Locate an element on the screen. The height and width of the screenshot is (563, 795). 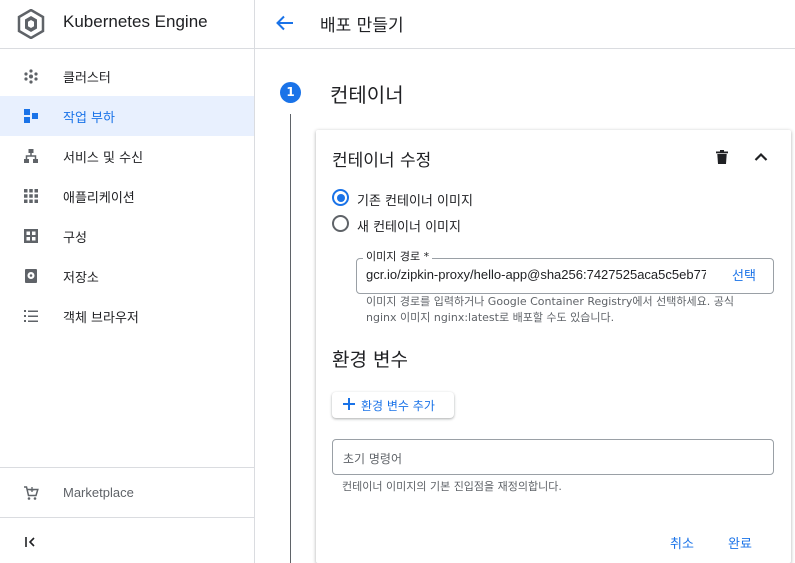
marketplace-label: Marketplace is located at coordinates (98, 492).